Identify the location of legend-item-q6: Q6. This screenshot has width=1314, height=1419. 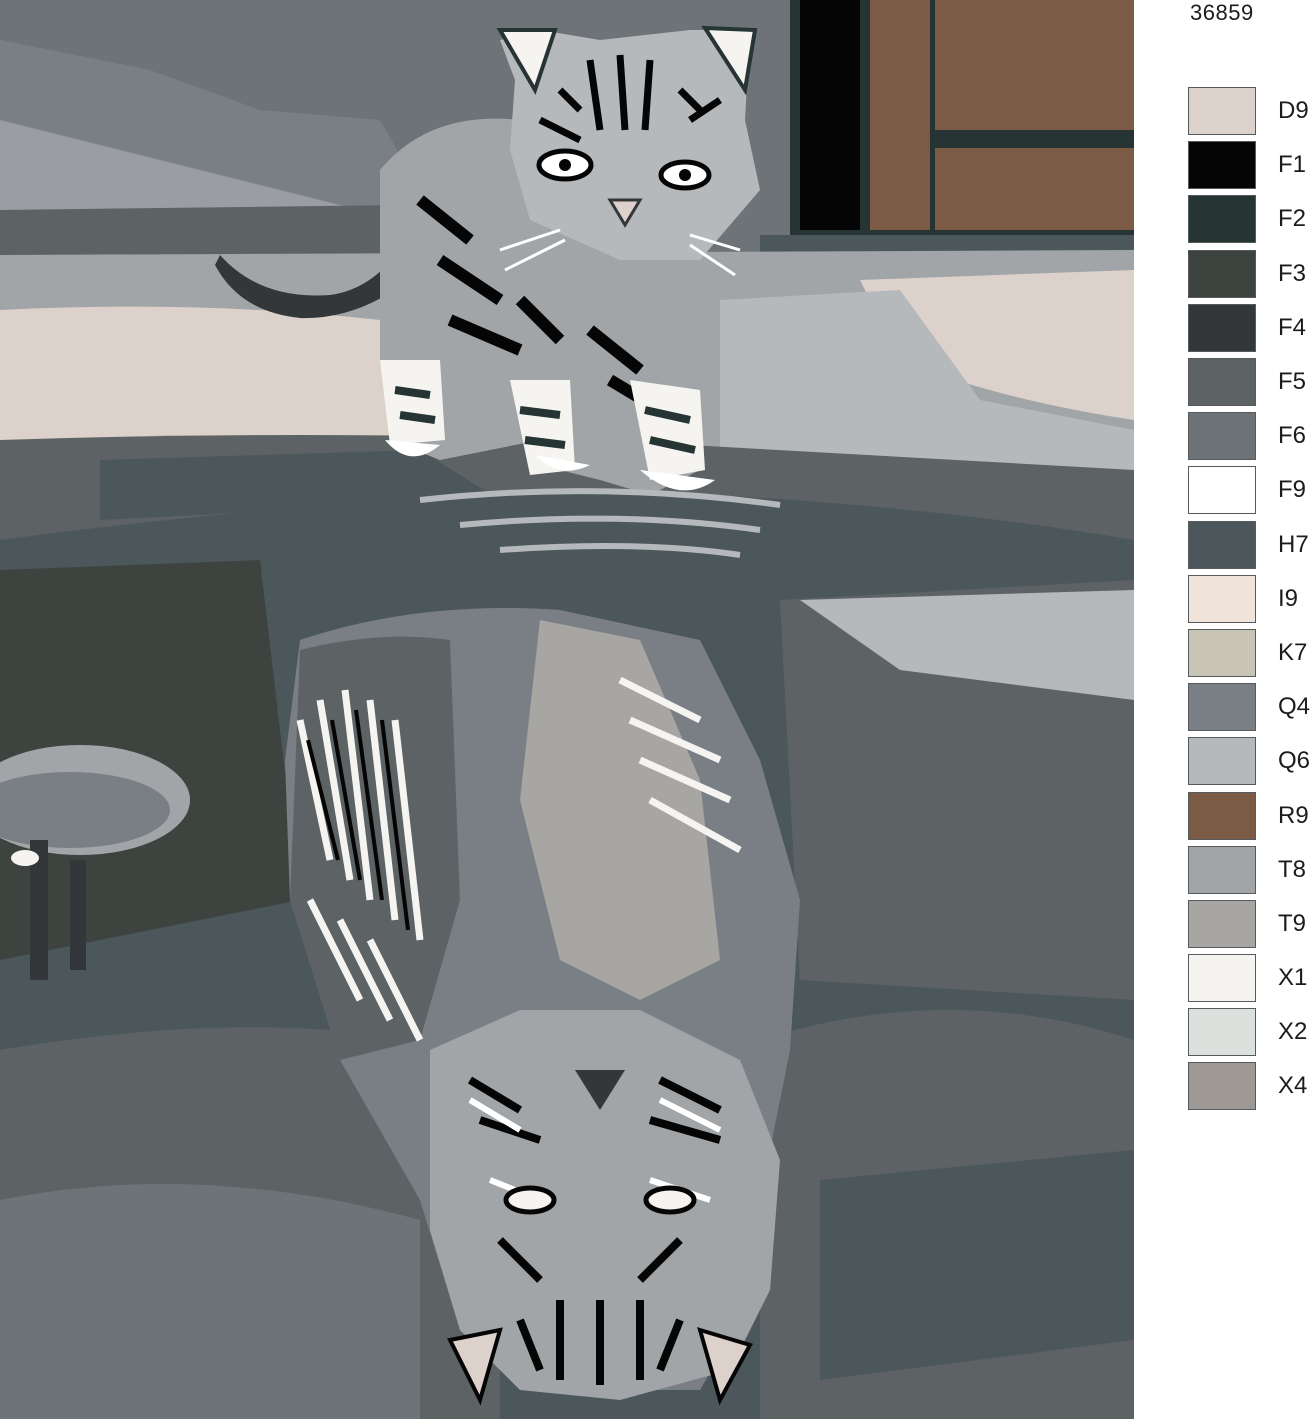
(1251, 761).